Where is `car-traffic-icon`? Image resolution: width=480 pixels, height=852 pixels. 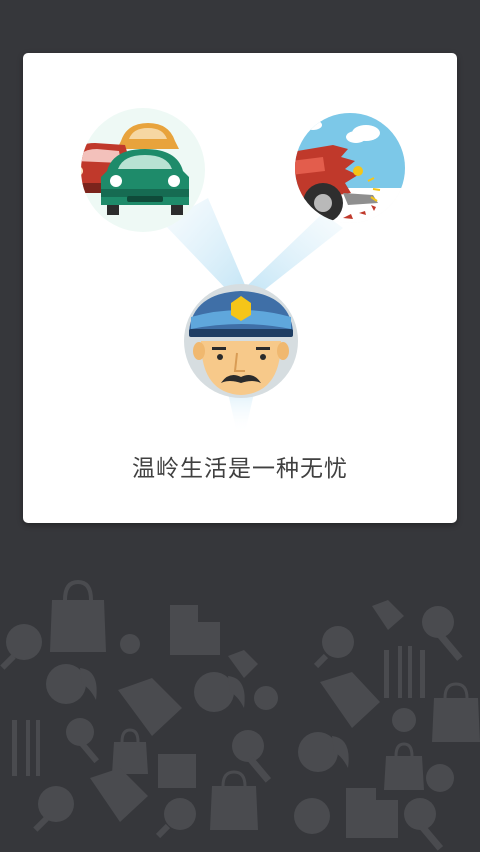
car-traffic-icon is located at coordinates (143, 170).